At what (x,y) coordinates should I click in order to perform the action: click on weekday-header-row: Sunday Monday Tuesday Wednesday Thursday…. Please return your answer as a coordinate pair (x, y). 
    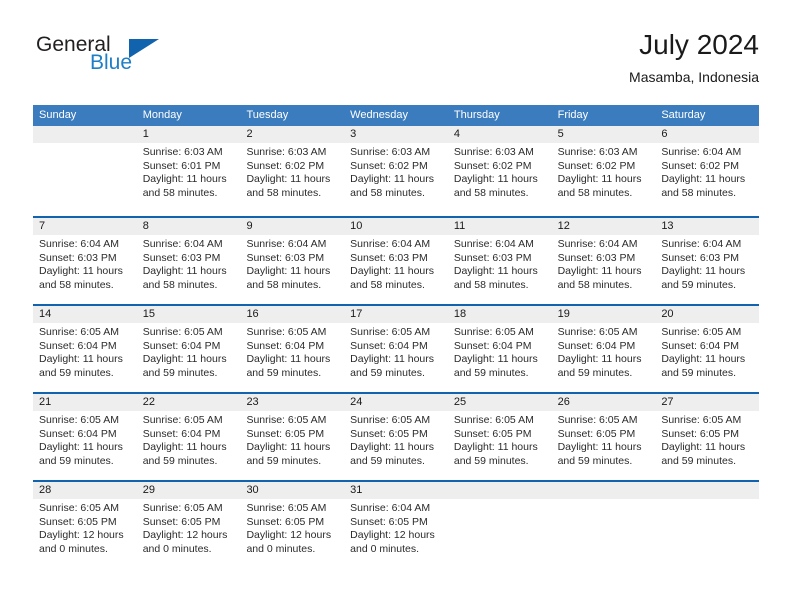
    Looking at the image, I should click on (396, 115).